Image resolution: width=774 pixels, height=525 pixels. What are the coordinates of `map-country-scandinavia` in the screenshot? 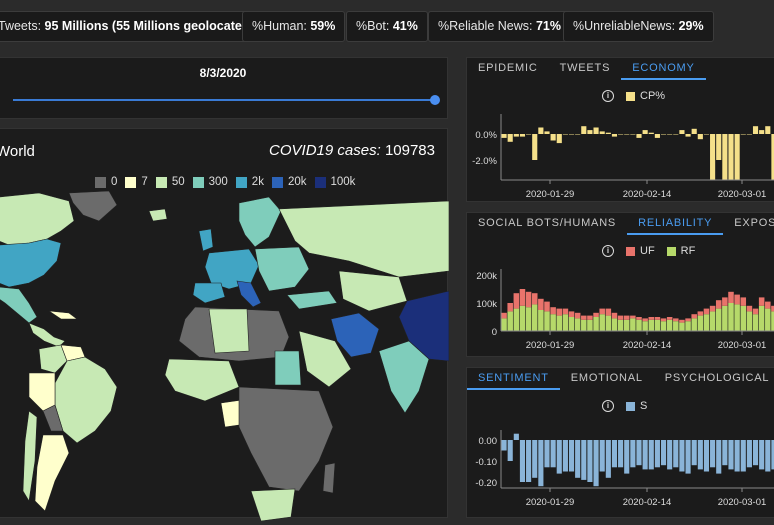 It's located at (260, 222).